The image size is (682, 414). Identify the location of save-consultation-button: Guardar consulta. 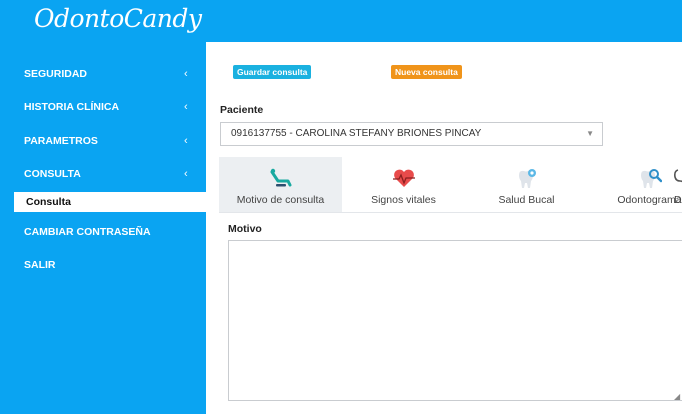
(272, 72).